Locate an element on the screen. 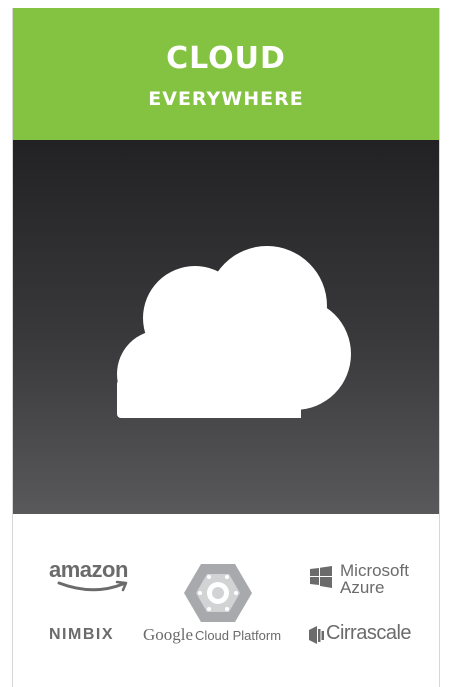  google-wordmark: Google is located at coordinates (168, 634).